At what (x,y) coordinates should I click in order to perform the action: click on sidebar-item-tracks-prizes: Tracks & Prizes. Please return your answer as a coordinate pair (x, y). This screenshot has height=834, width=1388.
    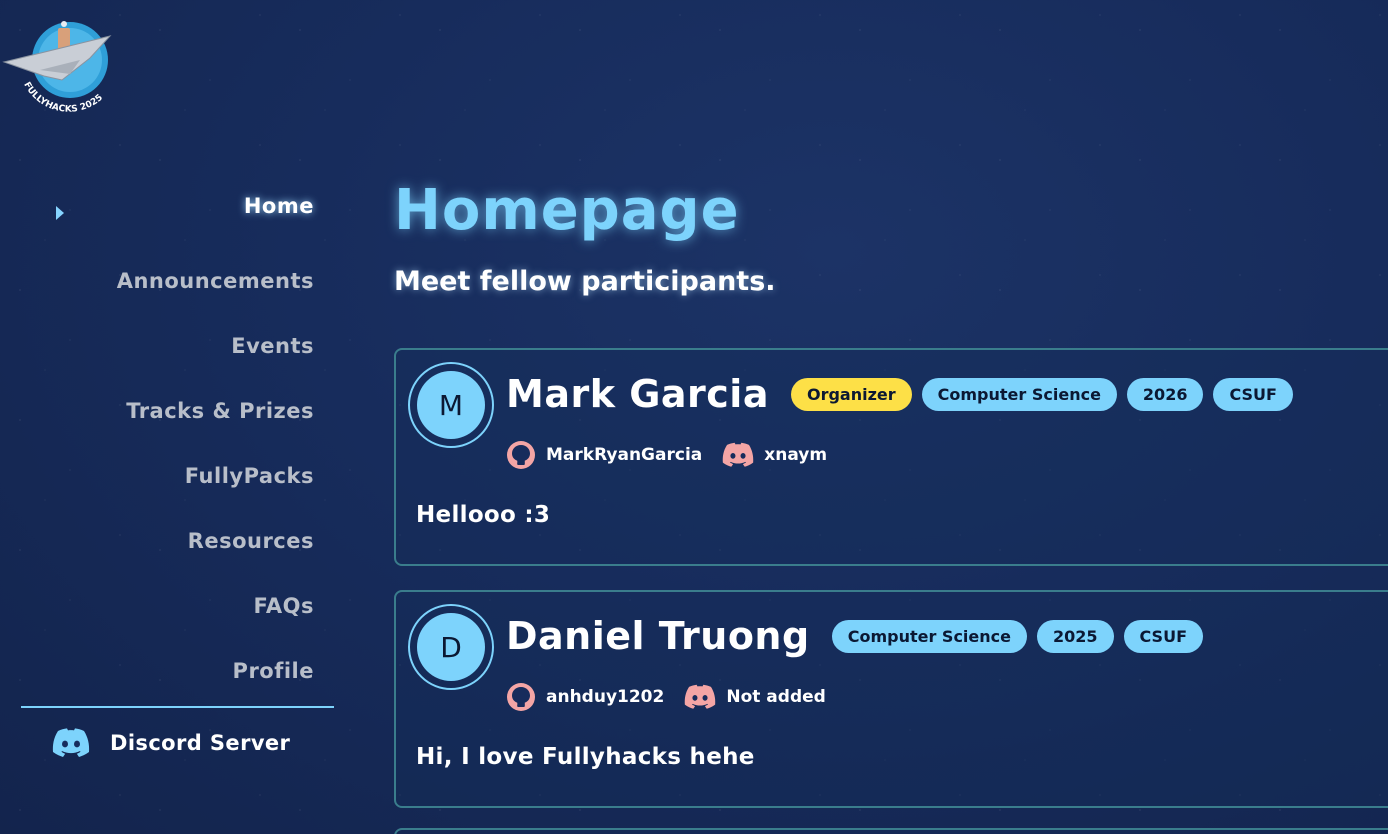
    Looking at the image, I should click on (220, 411).